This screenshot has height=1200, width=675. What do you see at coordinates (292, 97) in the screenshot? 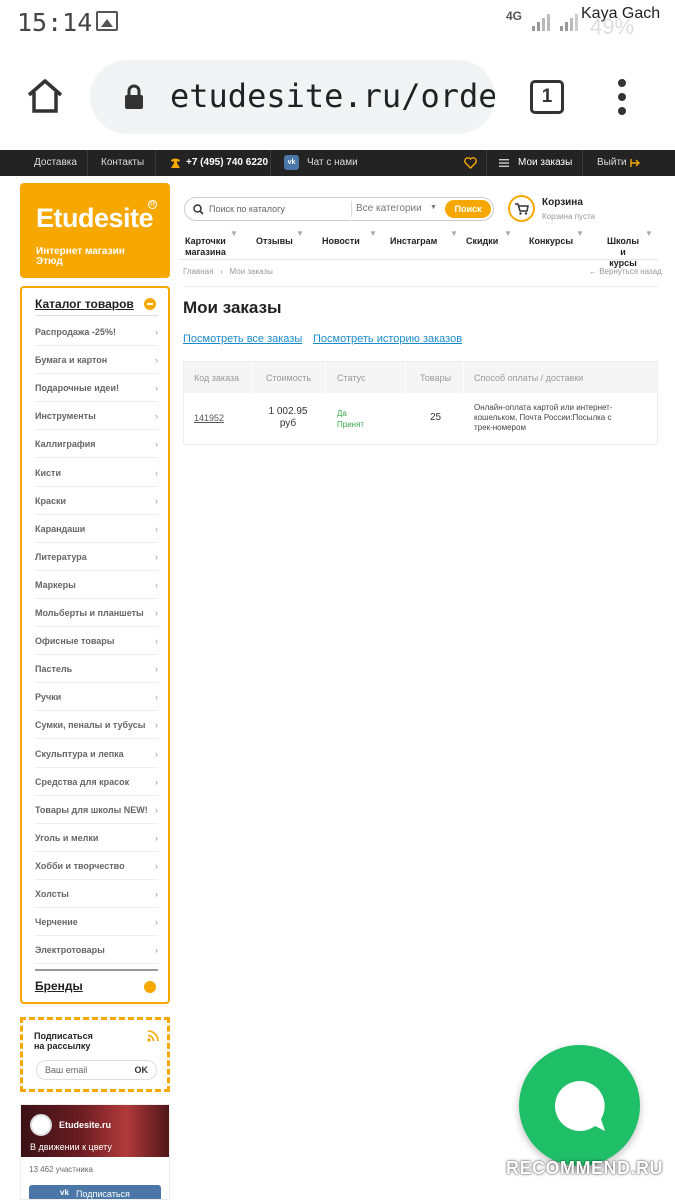
I see `address-bar: etudesite.ru/orde` at bounding box center [292, 97].